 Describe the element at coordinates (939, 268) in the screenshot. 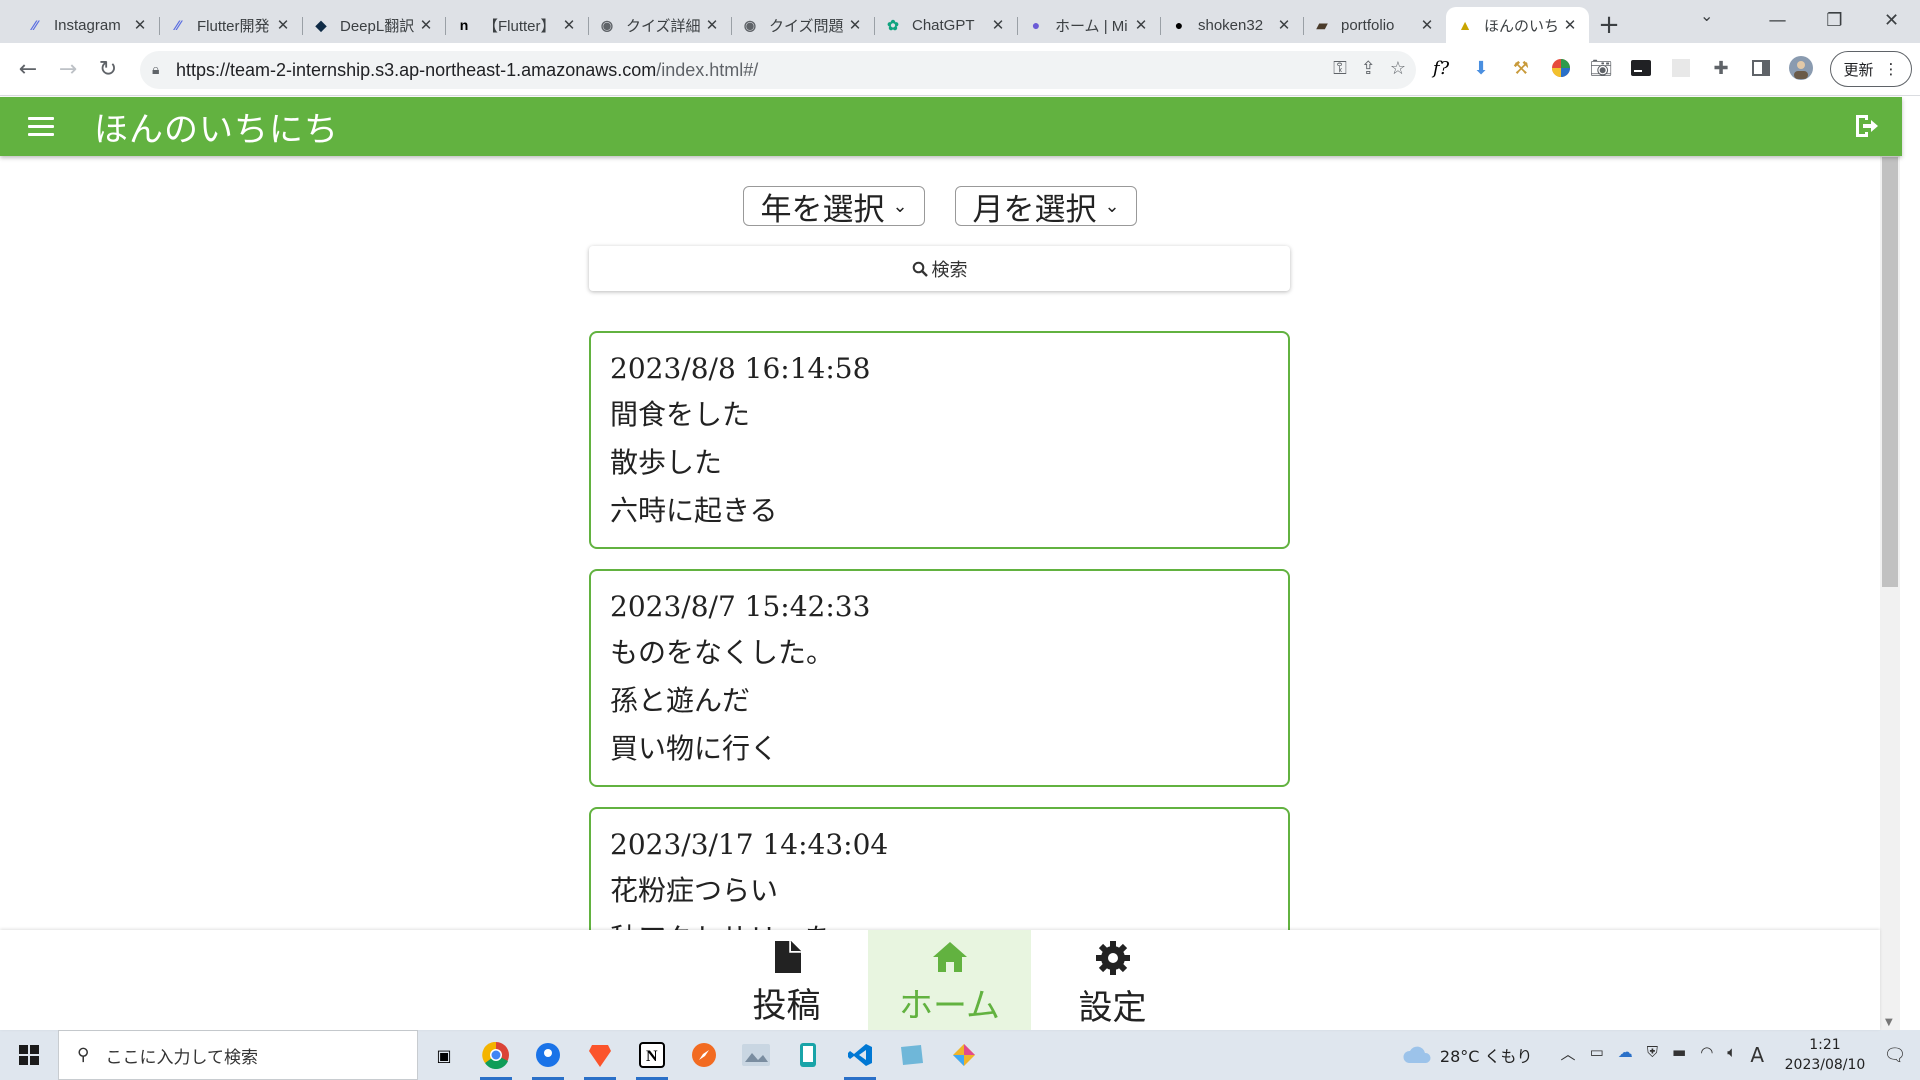

I see `search-button: 検索` at that location.